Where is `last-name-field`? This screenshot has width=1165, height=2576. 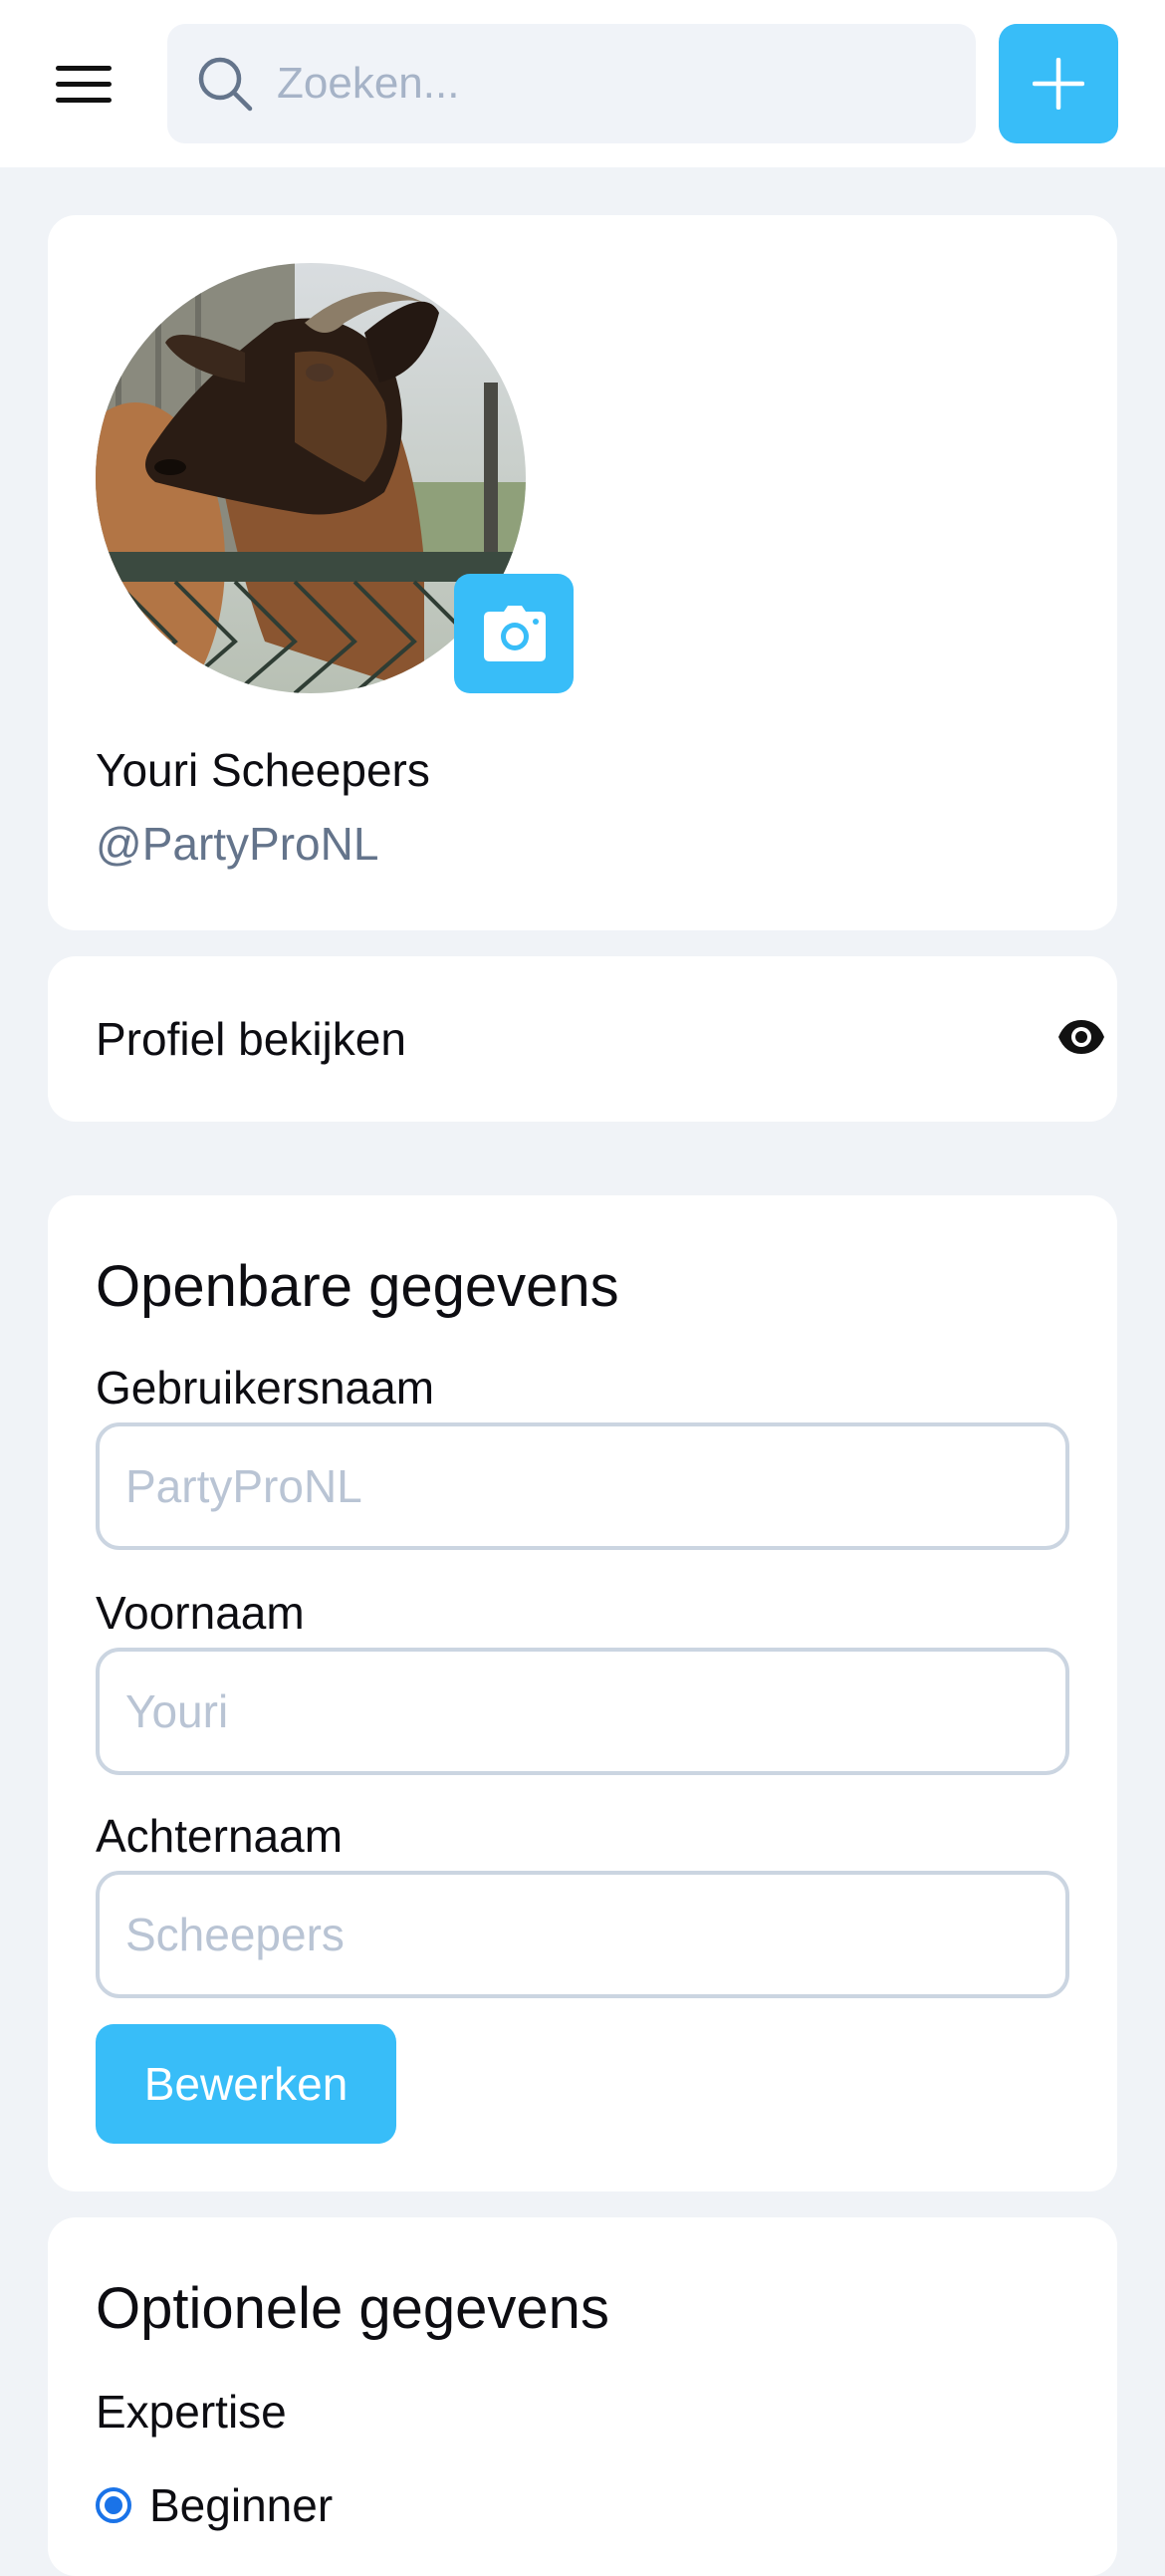
last-name-field is located at coordinates (582, 1934).